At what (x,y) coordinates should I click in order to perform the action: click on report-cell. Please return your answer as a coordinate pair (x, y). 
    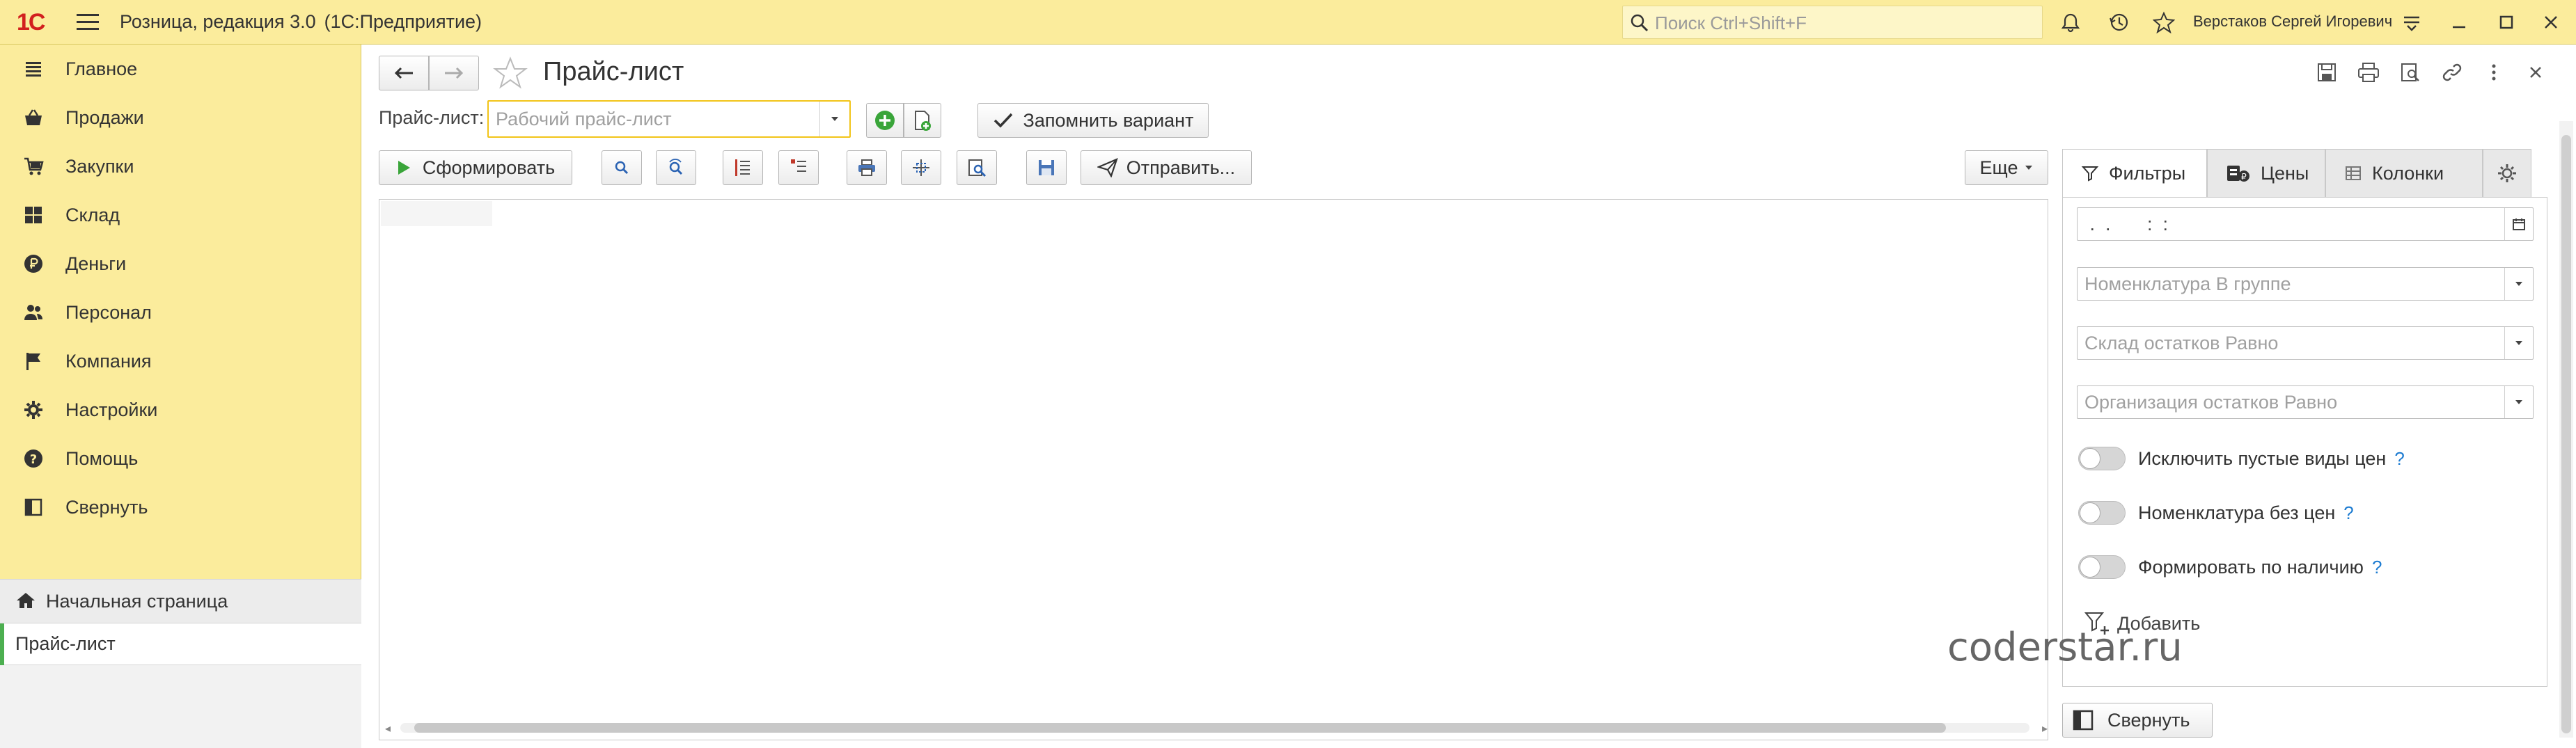
    Looking at the image, I should click on (436, 213).